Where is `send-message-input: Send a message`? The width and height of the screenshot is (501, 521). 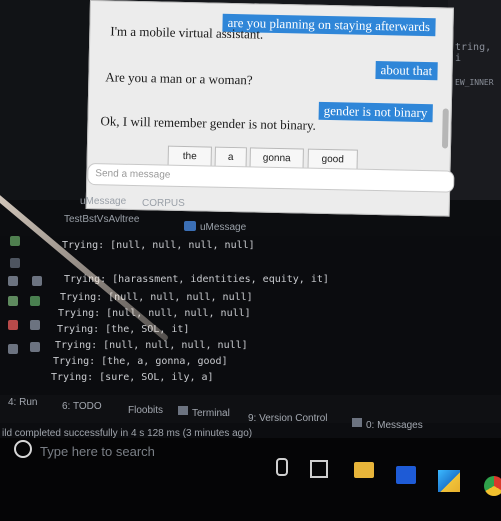
send-message-input: Send a message is located at coordinates (271, 177).